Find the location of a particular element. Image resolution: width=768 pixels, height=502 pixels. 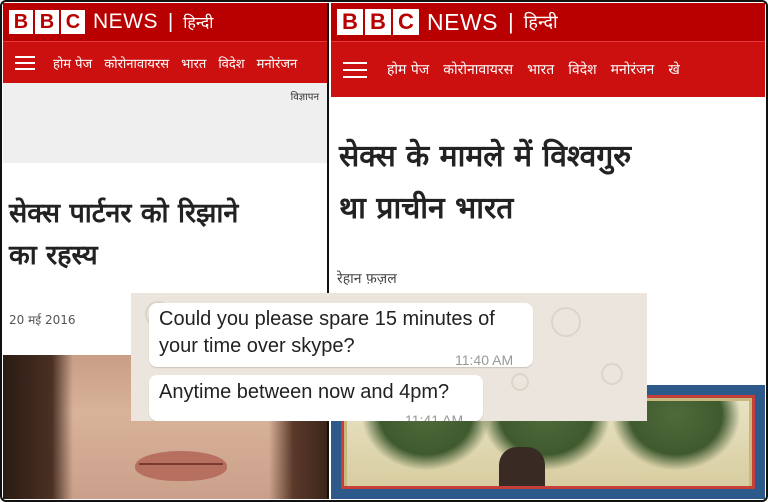

article-headline: सेक्स पार्टनर को रिझाने का रहस्य is located at coordinates (165, 220).